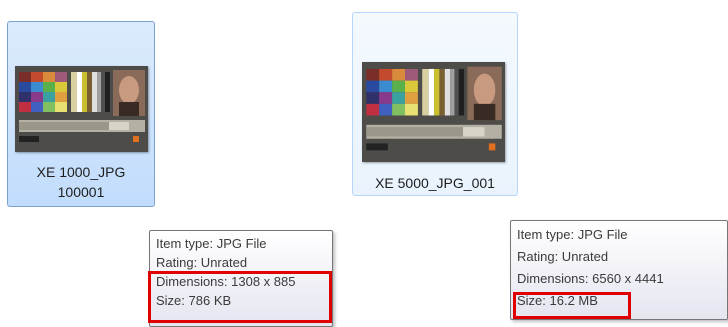  I want to click on file-name-line2: 100001, so click(81, 192).